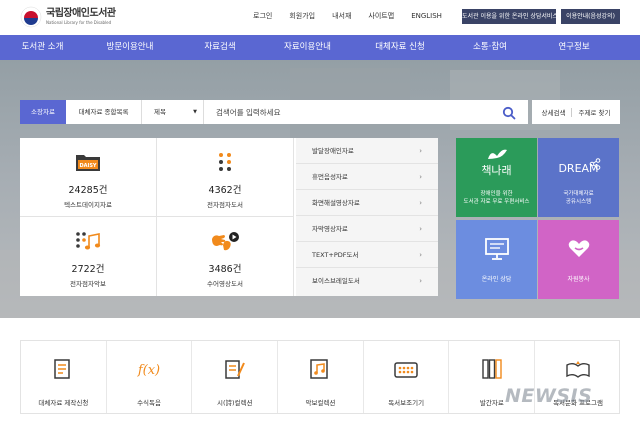 The height and width of the screenshot is (429, 640). I want to click on search-field-select: 제목 ▼, so click(173, 112).